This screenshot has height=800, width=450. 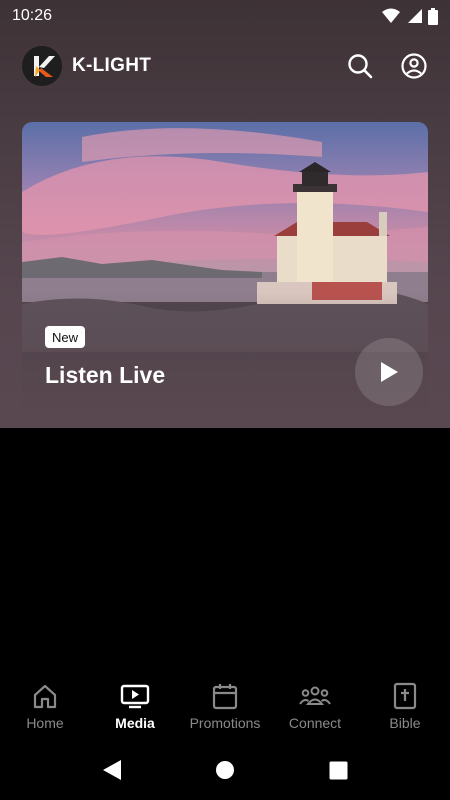 I want to click on new-badge-label: New, so click(x=65, y=337).